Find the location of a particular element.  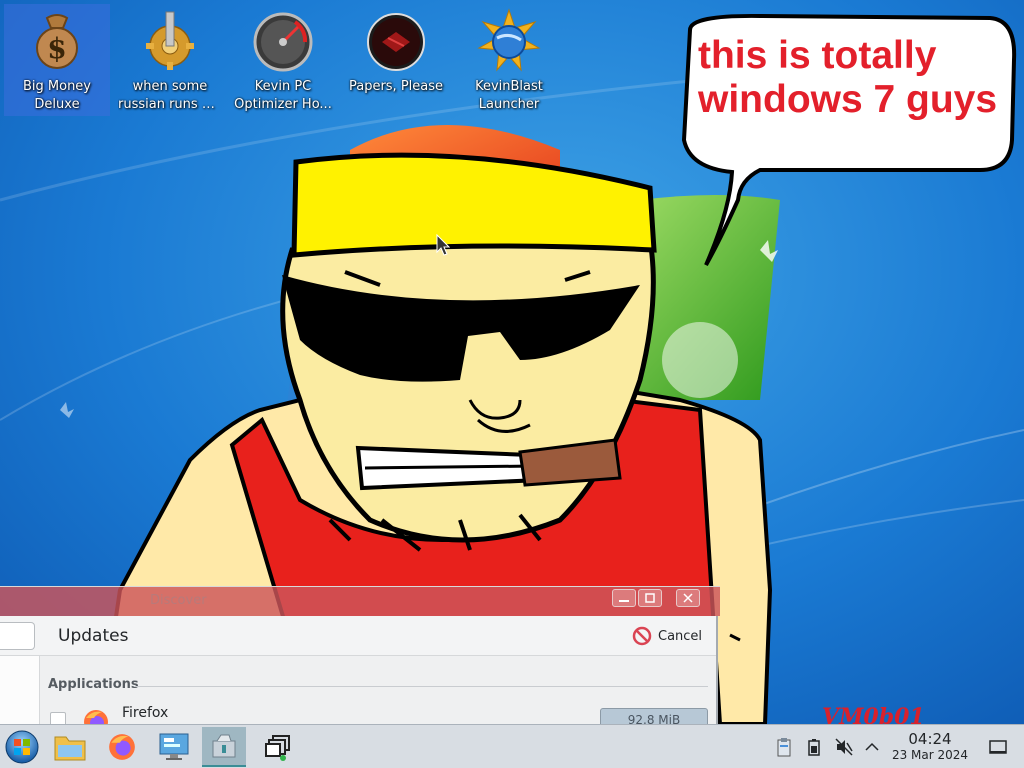

taskbar-file-manager is located at coordinates (70, 747).